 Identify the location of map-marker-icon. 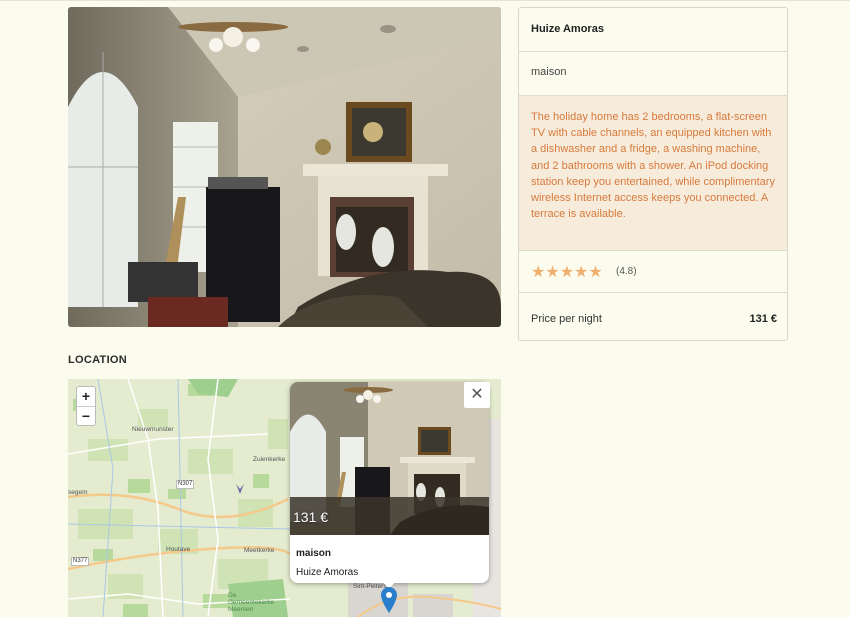
(389, 600).